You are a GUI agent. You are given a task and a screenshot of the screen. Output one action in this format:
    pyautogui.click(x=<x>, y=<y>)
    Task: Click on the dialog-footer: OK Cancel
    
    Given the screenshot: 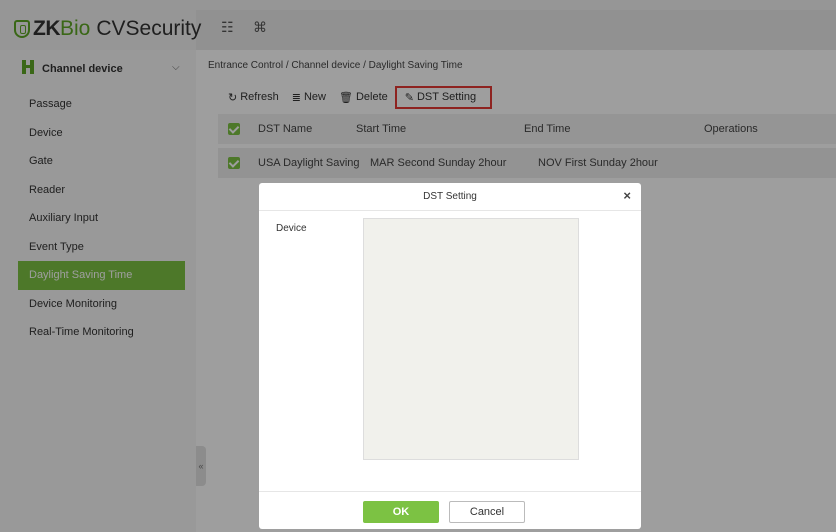 What is the action you would take?
    pyautogui.click(x=450, y=510)
    